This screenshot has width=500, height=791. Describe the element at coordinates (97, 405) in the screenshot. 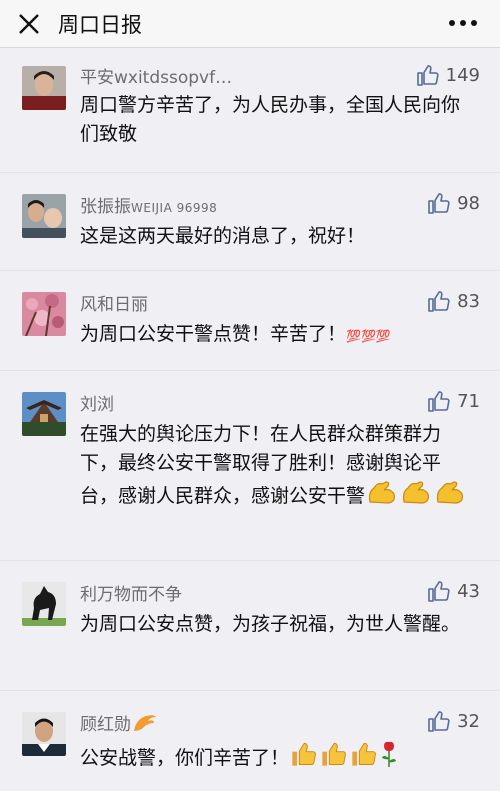

I see `commenter-name: 刘浏` at that location.